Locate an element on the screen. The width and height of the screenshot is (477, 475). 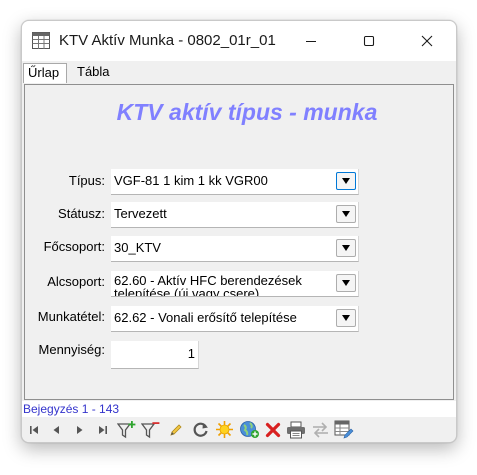
delete-icon is located at coordinates (273, 429).